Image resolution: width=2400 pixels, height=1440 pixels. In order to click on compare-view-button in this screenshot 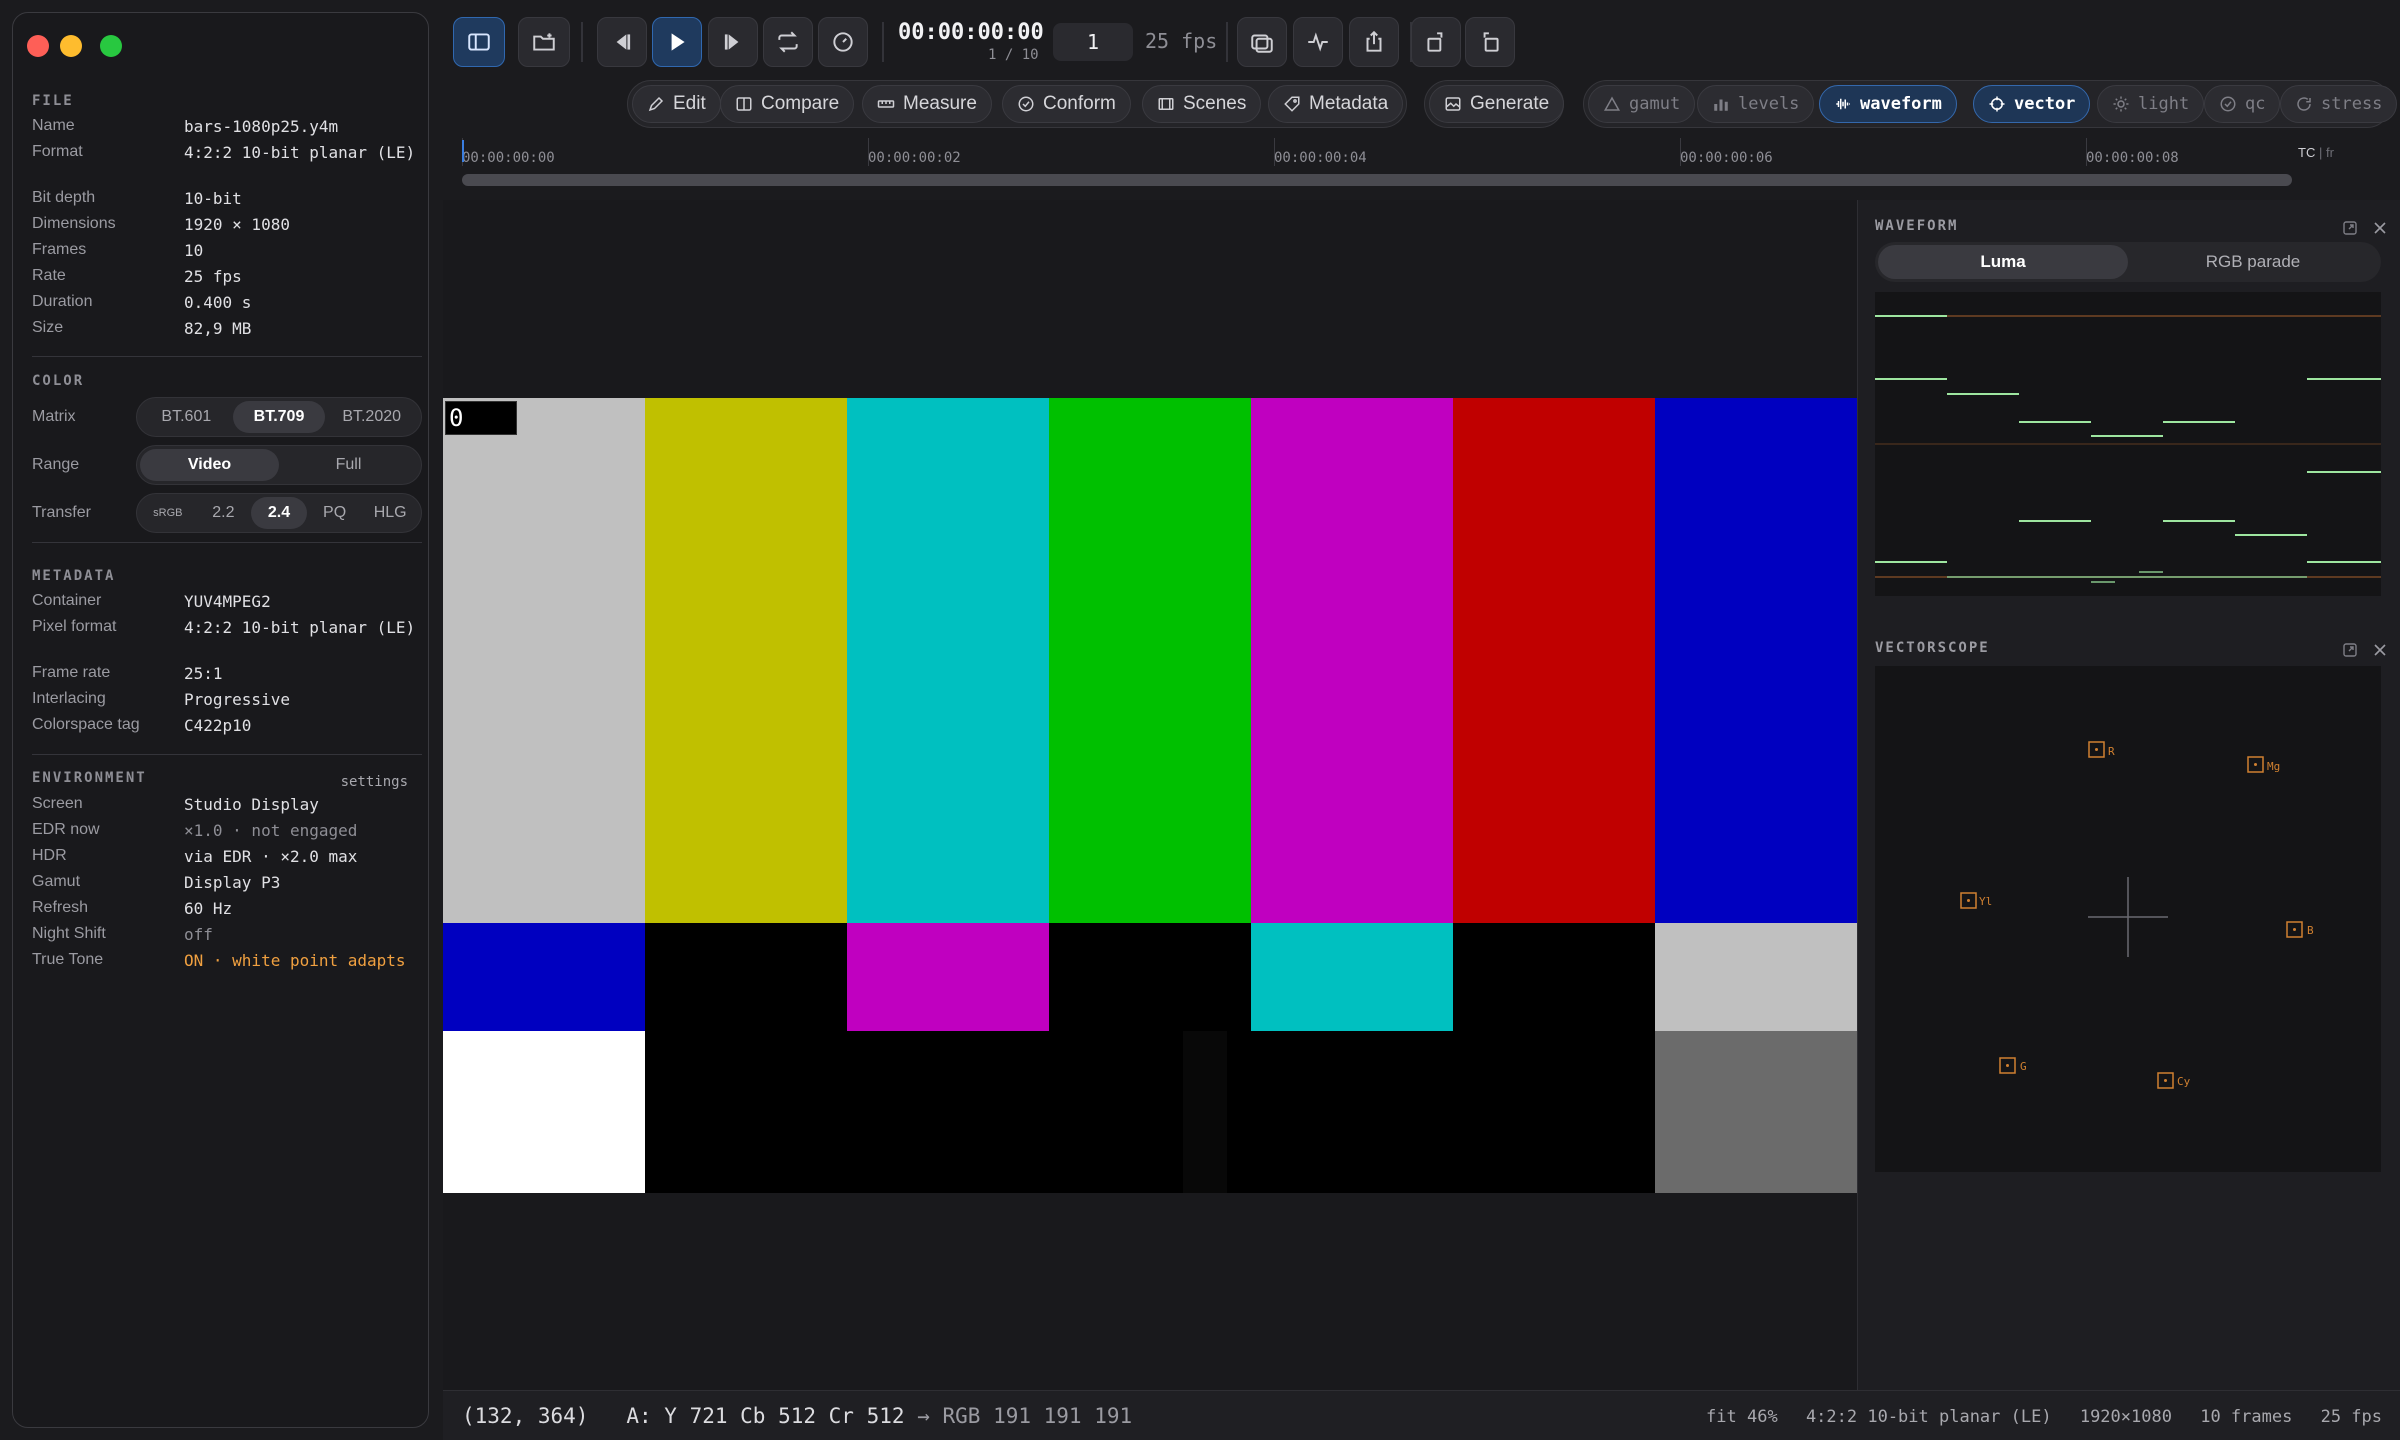, I will do `click(1262, 42)`.